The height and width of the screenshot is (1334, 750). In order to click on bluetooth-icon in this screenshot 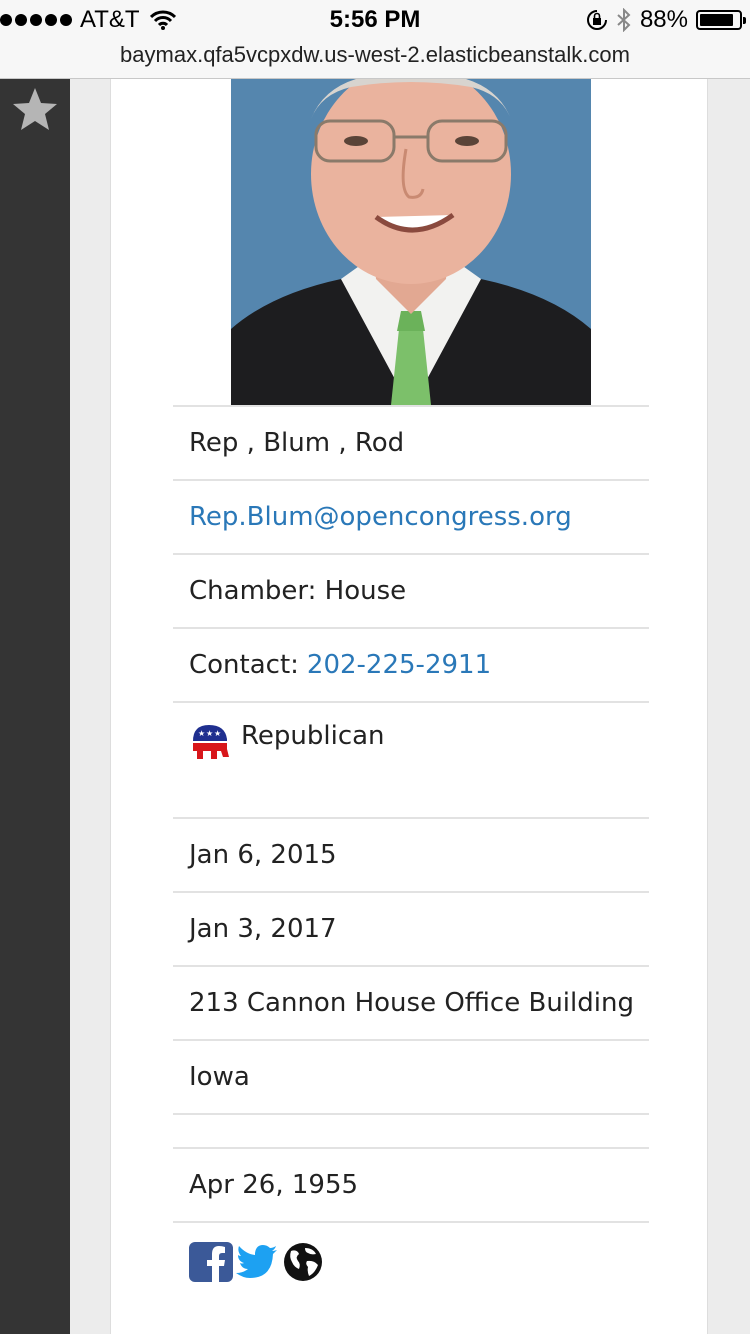, I will do `click(624, 20)`.